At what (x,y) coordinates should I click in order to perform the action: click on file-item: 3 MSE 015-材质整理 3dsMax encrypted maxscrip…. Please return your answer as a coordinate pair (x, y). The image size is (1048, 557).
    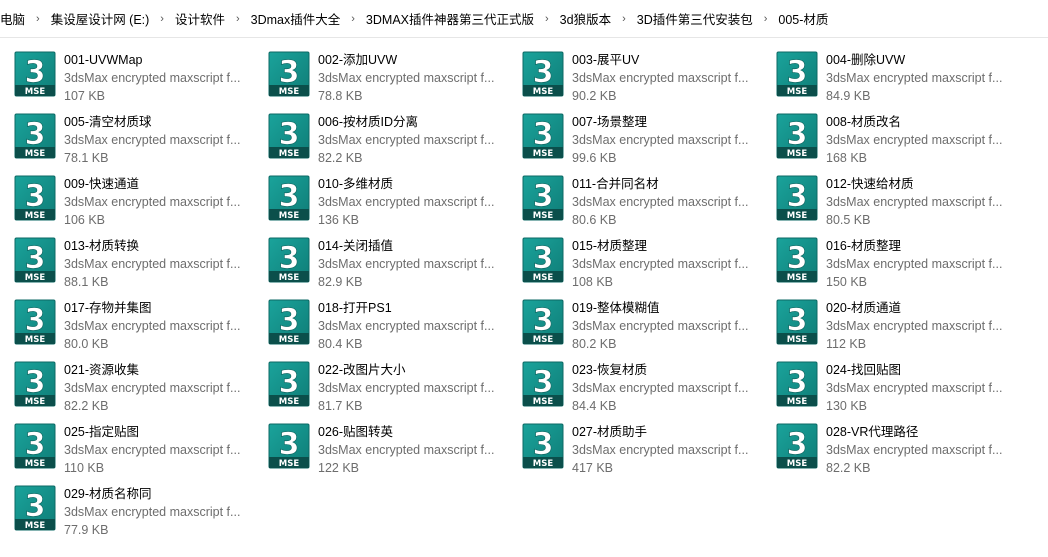
    Looking at the image, I should click on (647, 262).